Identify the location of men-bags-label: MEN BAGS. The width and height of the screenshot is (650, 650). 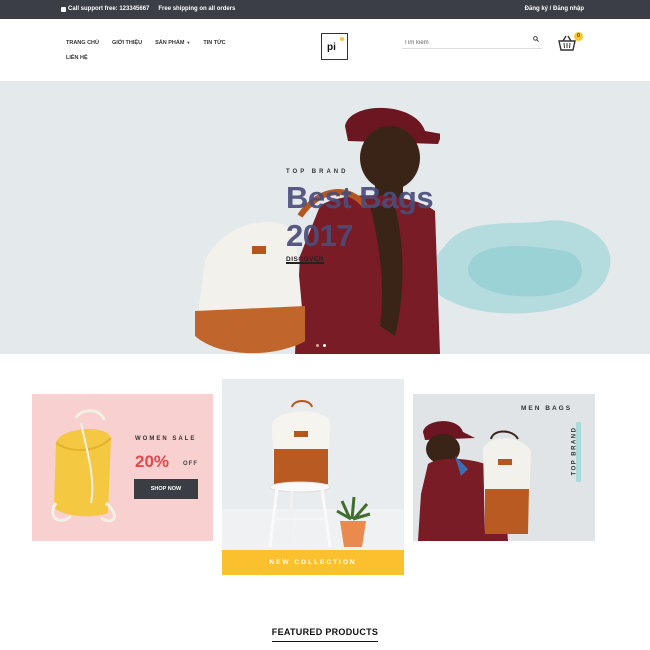
(547, 408).